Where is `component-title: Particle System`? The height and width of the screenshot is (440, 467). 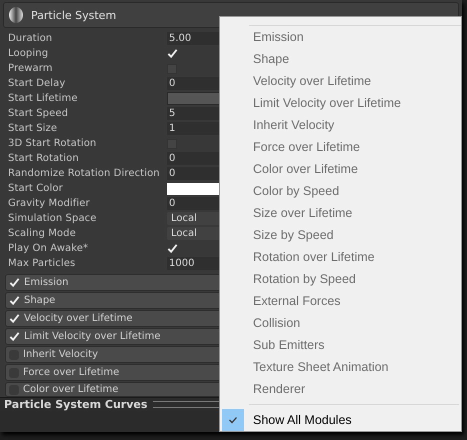 component-title: Particle System is located at coordinates (73, 15).